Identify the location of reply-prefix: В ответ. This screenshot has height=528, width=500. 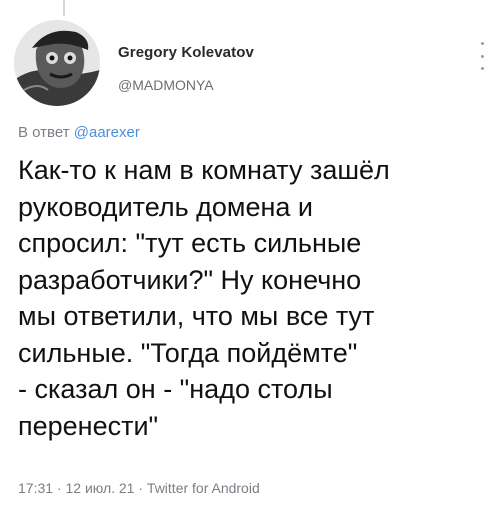
(46, 132).